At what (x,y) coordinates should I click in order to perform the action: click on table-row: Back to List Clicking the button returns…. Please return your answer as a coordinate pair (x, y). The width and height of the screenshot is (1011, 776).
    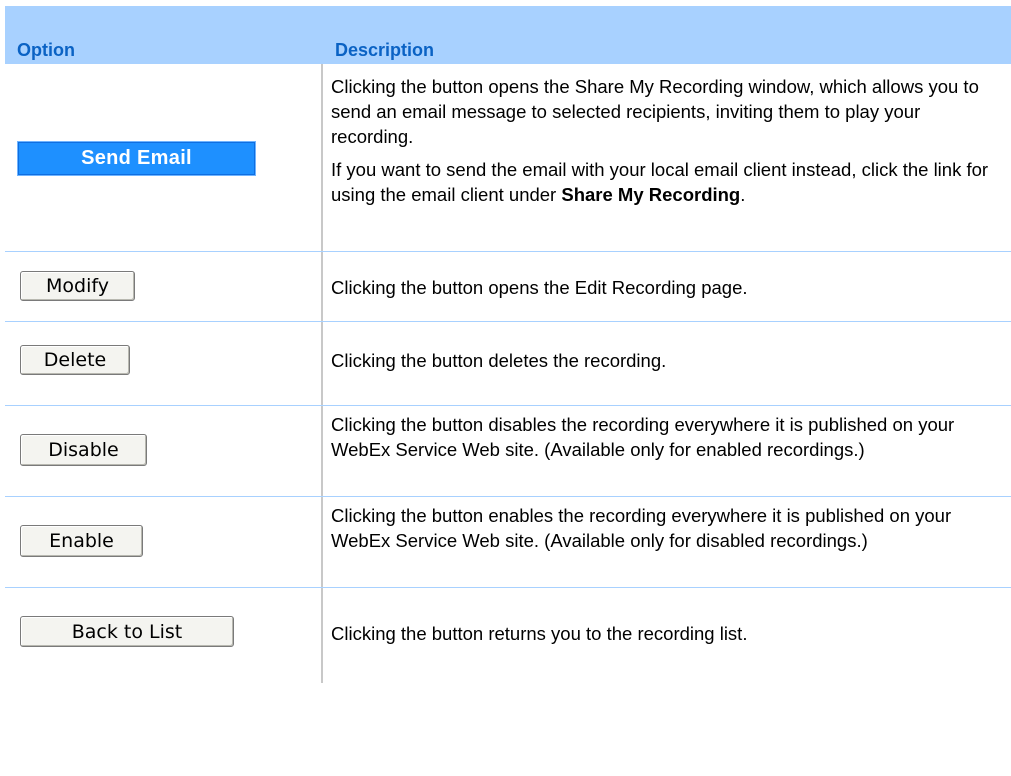
    Looking at the image, I should click on (508, 635).